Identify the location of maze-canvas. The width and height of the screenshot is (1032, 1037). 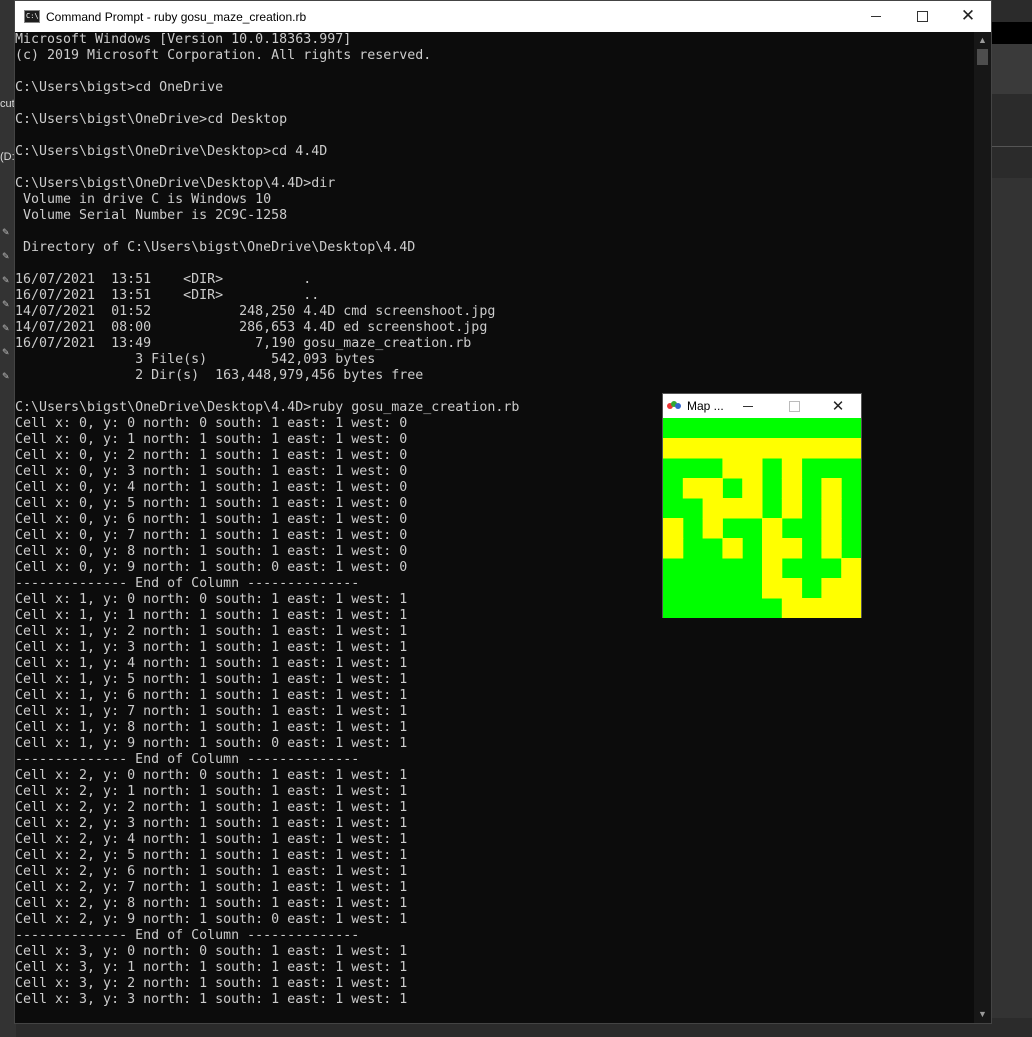
(762, 518).